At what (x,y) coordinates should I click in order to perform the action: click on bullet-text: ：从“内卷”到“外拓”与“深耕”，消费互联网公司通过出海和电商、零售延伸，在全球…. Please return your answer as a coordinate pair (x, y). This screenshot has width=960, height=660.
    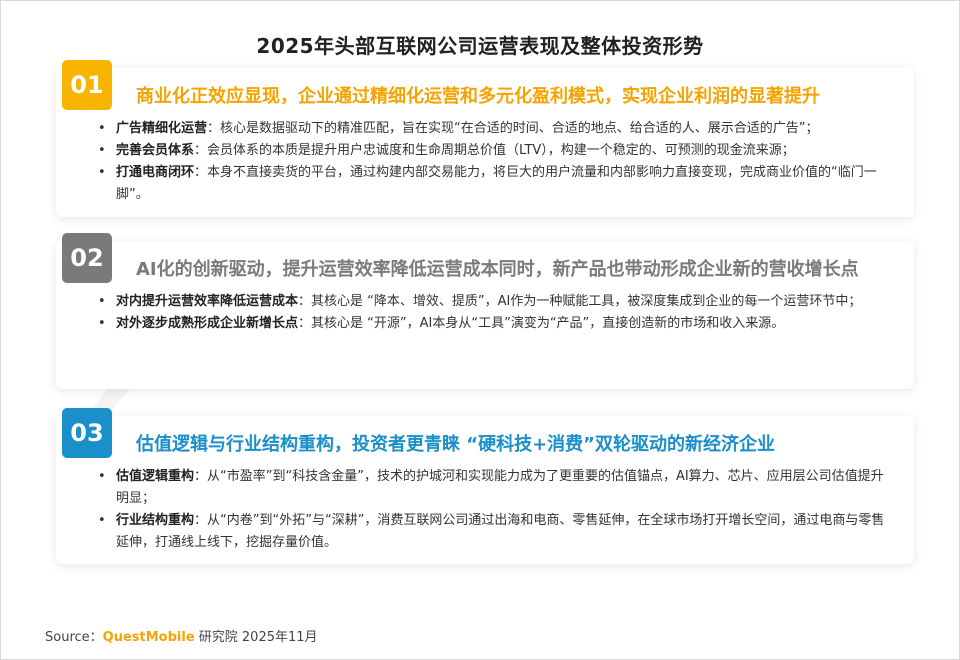
    Looking at the image, I should click on (500, 531).